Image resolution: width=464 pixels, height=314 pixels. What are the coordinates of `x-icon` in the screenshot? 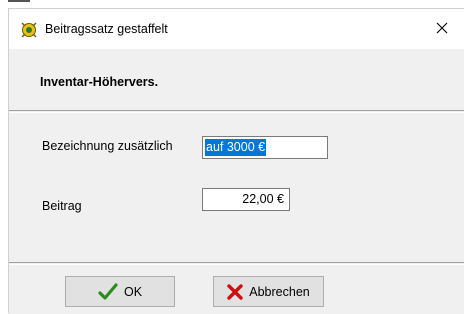 It's located at (235, 291).